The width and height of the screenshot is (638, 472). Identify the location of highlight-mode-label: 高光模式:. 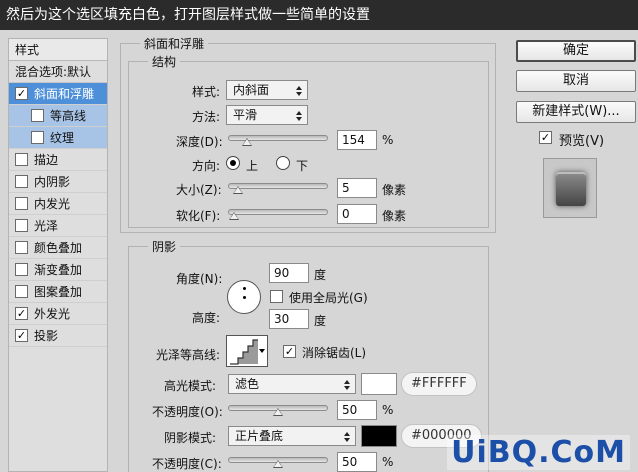
(190, 386).